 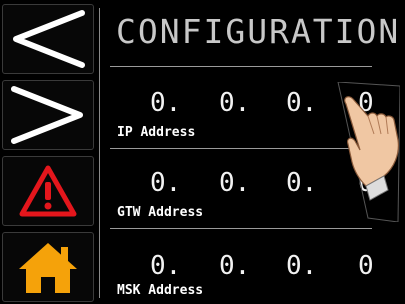 I want to click on gtw-address-field: 0. 0. 0. 0, so click(x=251, y=185).